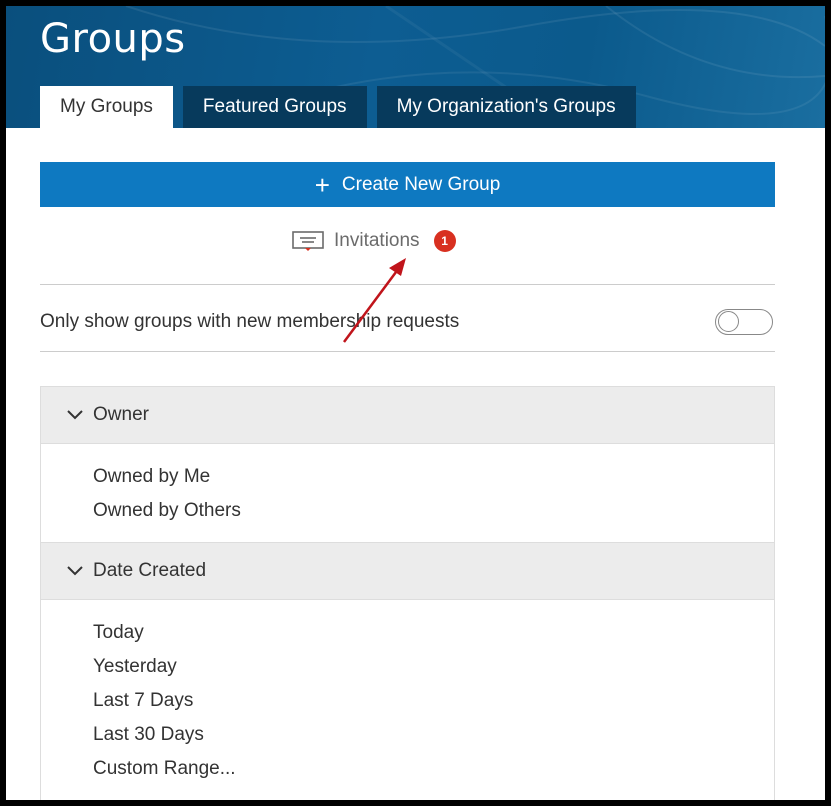  Describe the element at coordinates (150, 570) in the screenshot. I see `filter-section-label: Date Created` at that location.